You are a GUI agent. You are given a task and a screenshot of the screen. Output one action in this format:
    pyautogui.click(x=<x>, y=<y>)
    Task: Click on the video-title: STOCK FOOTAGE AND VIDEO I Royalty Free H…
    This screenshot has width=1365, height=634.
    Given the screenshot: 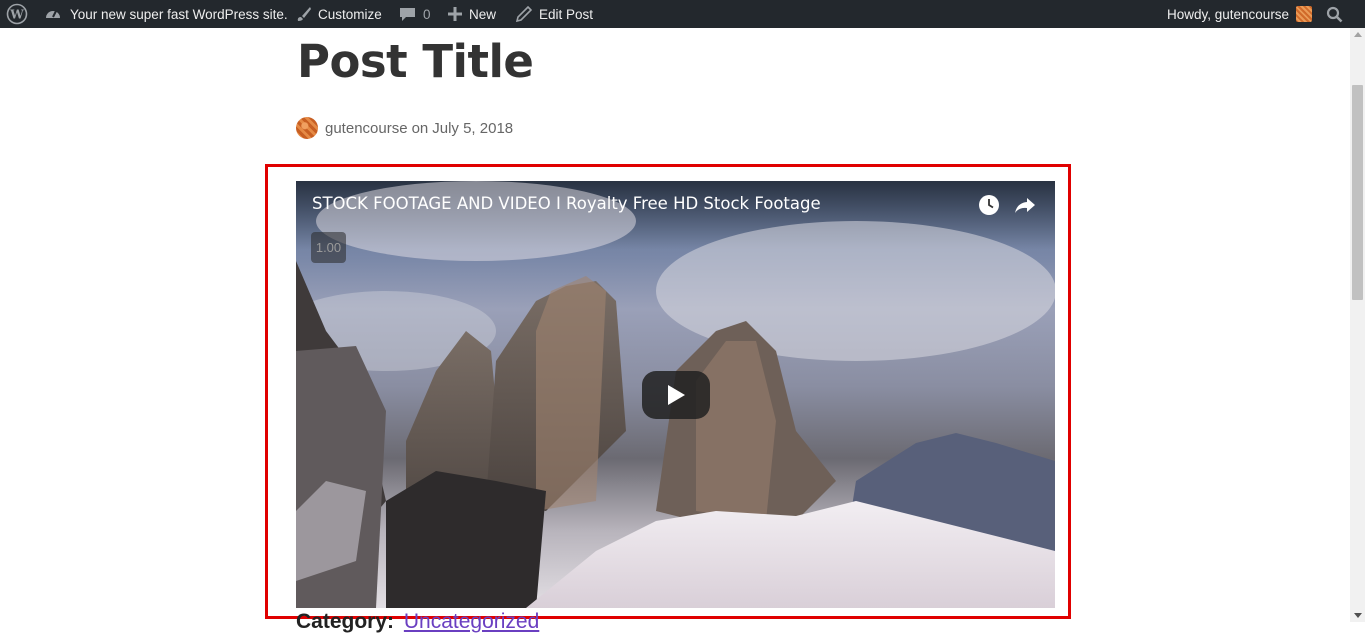 What is the action you would take?
    pyautogui.click(x=566, y=203)
    